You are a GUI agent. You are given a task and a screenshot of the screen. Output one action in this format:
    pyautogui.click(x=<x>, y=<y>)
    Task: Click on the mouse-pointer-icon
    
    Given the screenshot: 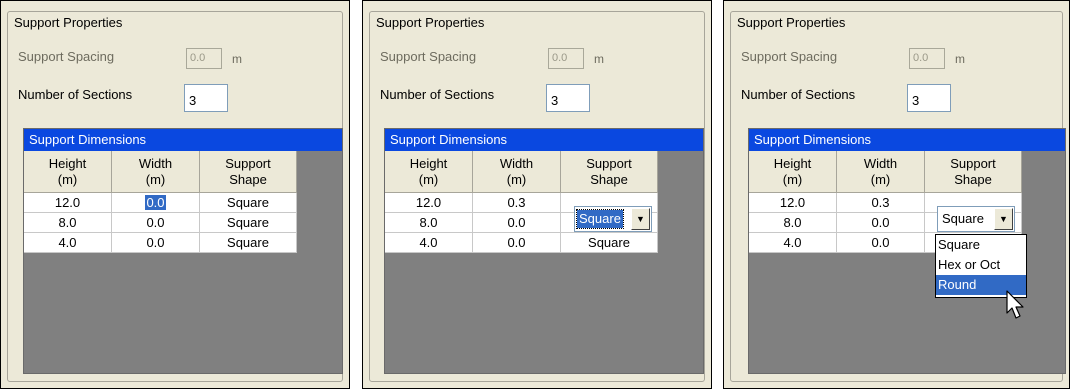 What is the action you would take?
    pyautogui.click(x=1016, y=306)
    